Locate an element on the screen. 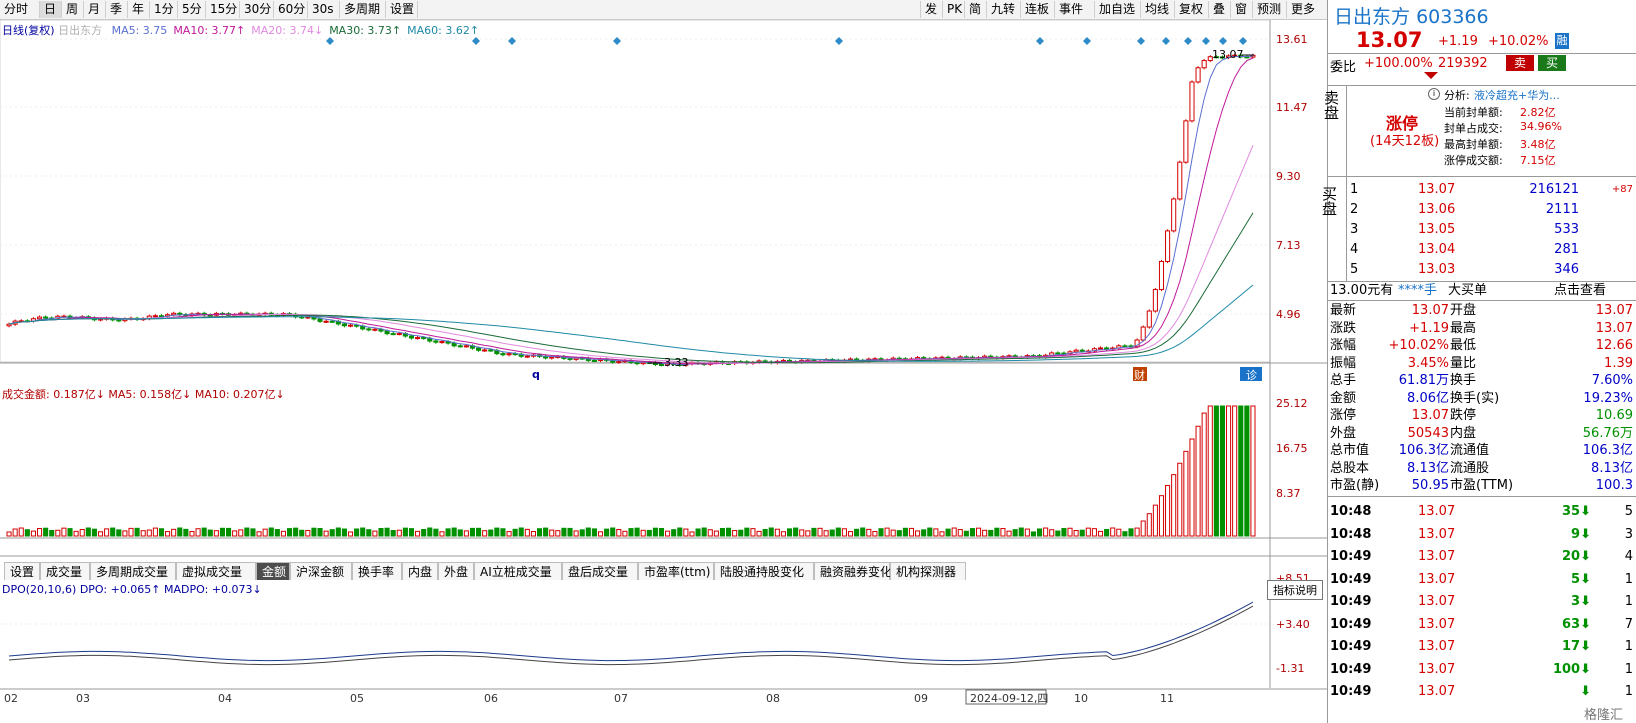  period-8-button: 15分 is located at coordinates (223, 9).